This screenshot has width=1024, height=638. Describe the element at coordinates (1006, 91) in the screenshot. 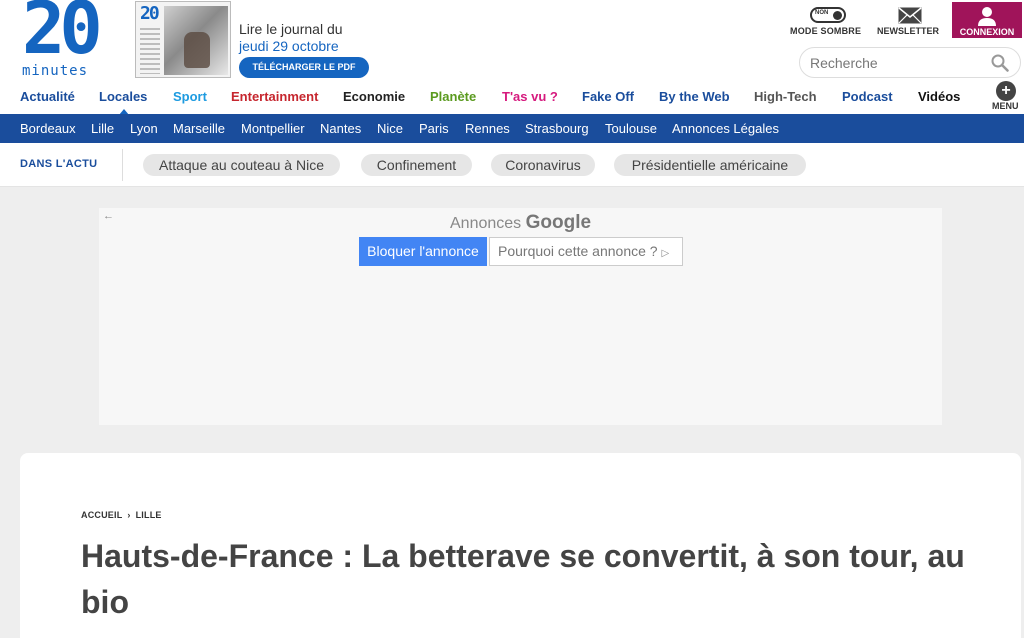

I see `plus-icon: +` at that location.